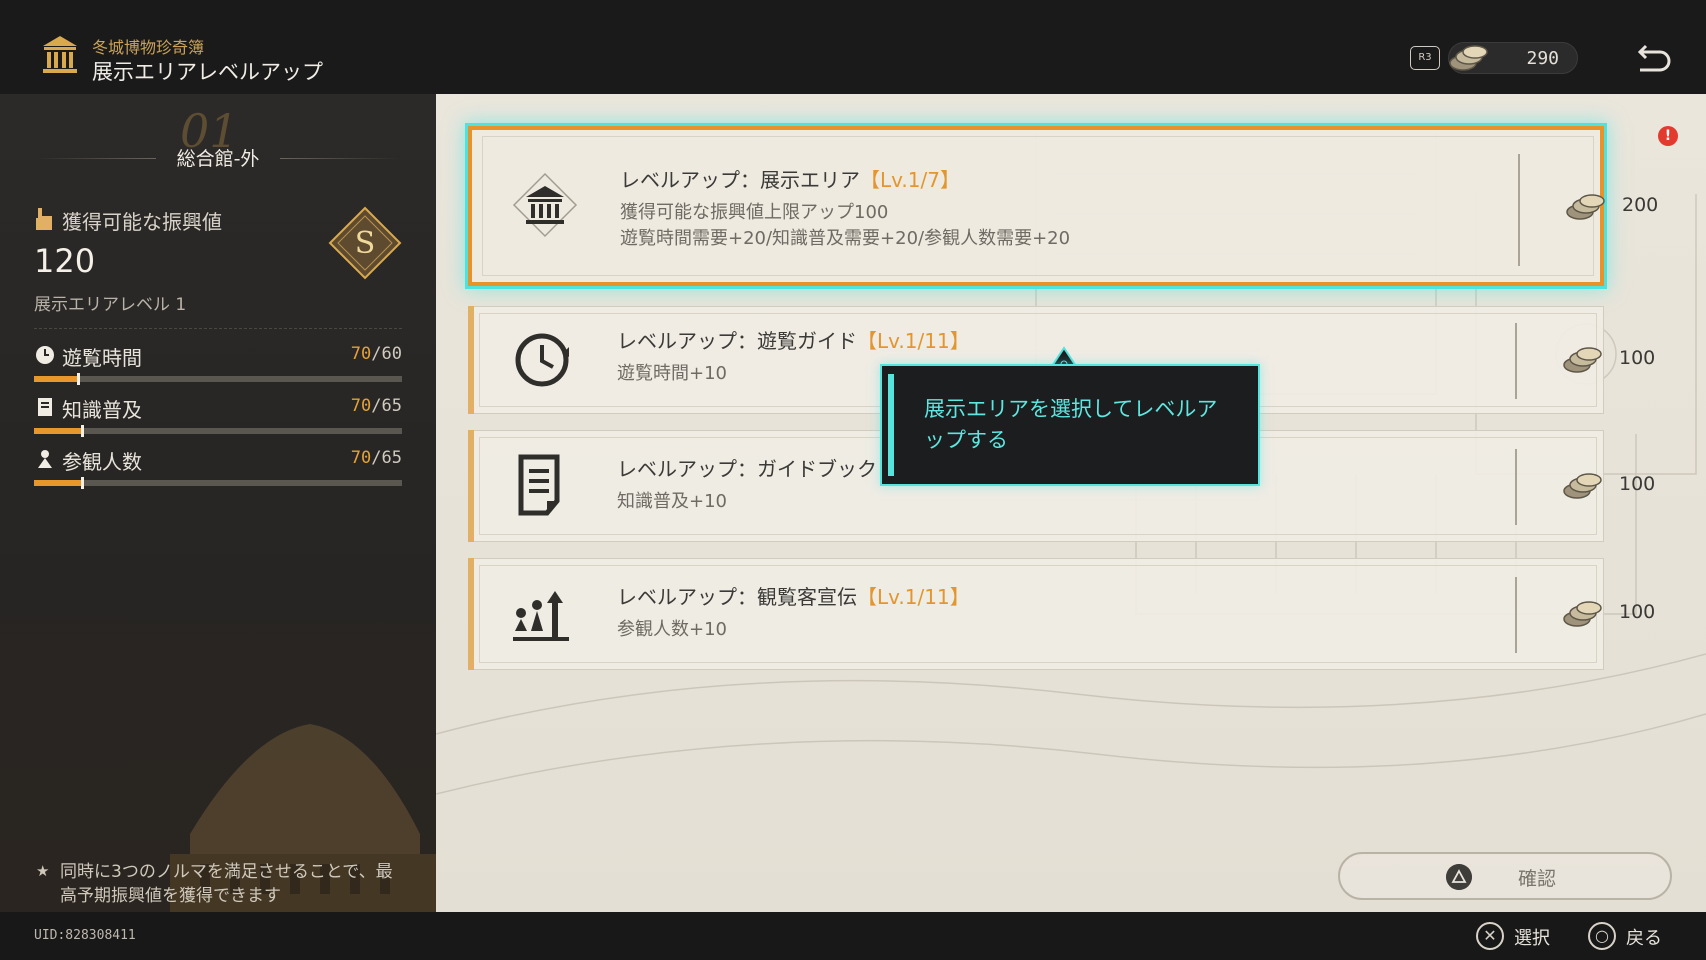 The width and height of the screenshot is (1706, 960). Describe the element at coordinates (391, 354) in the screenshot. I see `stat-max: 60` at that location.